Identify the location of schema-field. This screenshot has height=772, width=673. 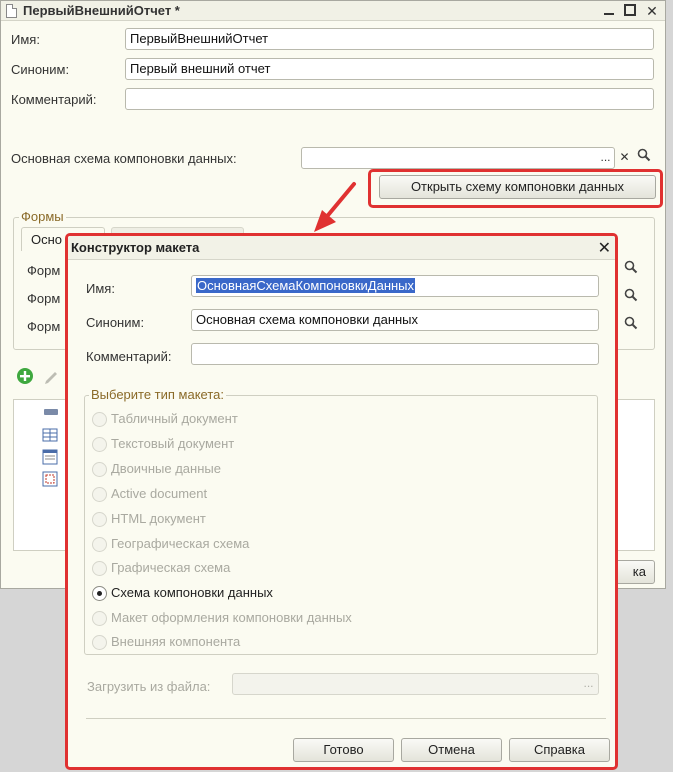
(458, 158).